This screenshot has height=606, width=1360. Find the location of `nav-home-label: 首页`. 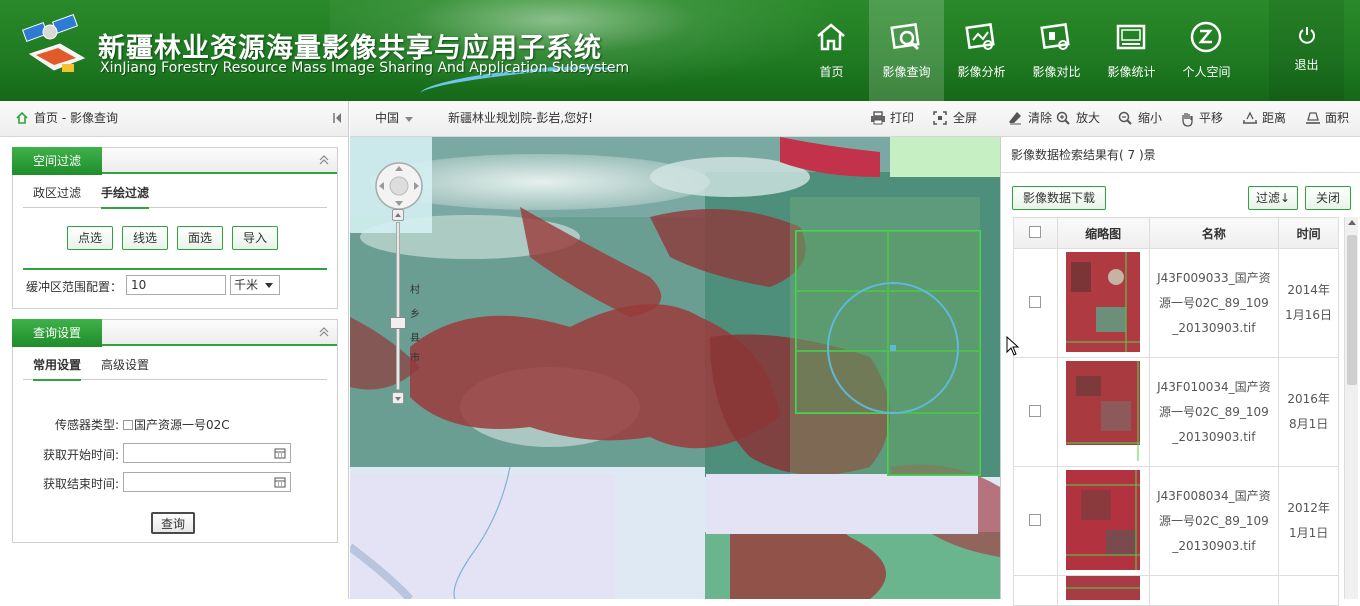

nav-home-label: 首页 is located at coordinates (831, 72).